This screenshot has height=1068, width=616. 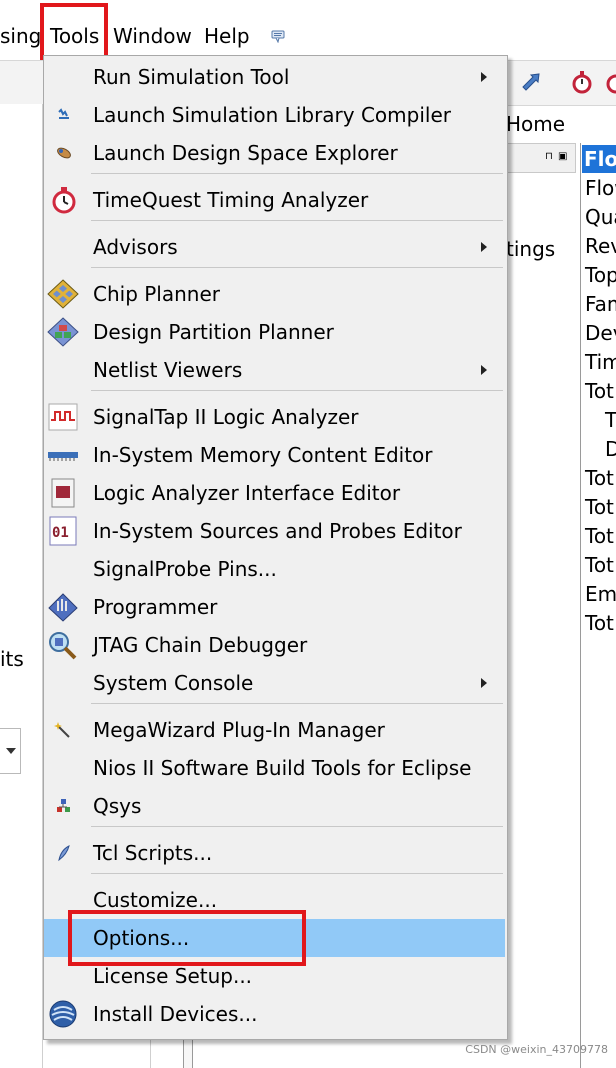 What do you see at coordinates (610, 82) in the screenshot?
I see `stop-icon` at bounding box center [610, 82].